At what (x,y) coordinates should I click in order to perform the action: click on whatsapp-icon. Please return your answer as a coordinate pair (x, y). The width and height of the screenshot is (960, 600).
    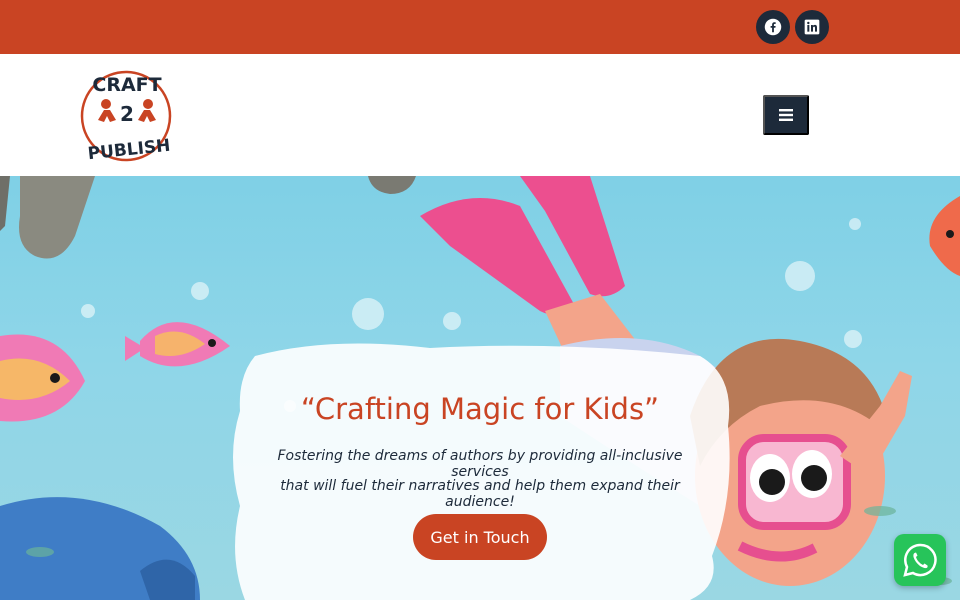
    Looking at the image, I should click on (920, 560).